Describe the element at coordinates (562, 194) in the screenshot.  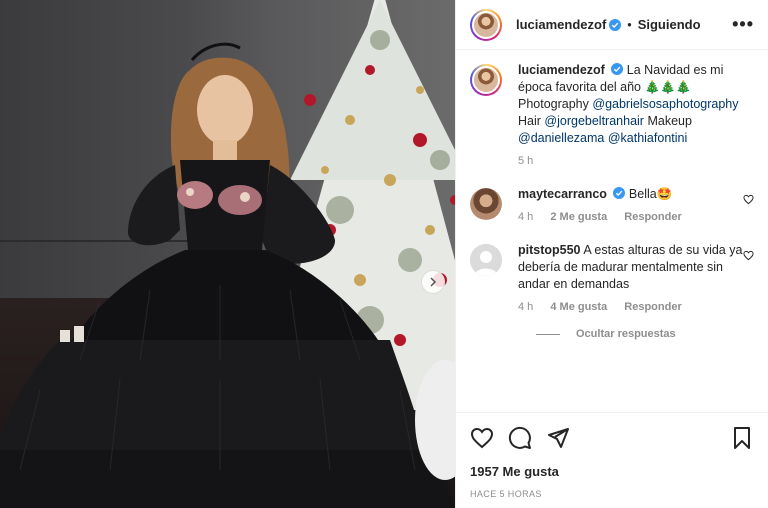
I see `comment-username: maytecarranco` at that location.